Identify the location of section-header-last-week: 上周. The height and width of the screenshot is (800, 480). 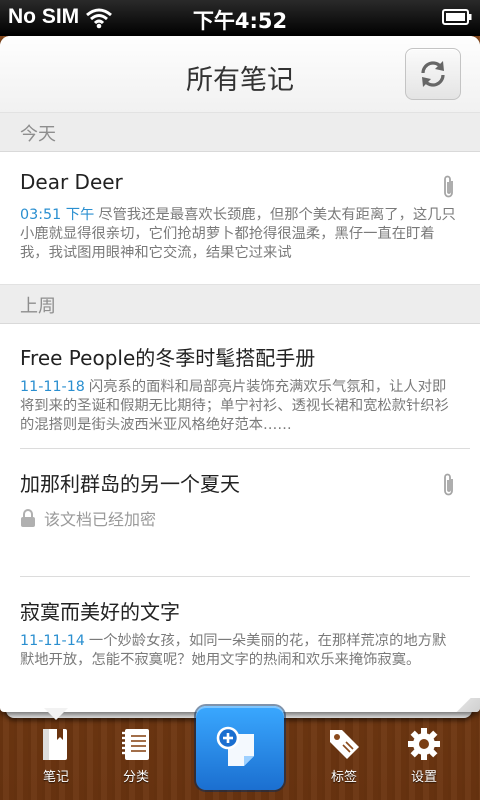
(240, 304).